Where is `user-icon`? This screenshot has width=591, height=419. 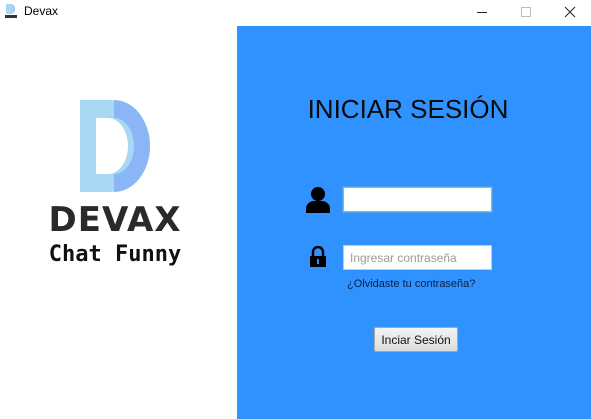 user-icon is located at coordinates (318, 200).